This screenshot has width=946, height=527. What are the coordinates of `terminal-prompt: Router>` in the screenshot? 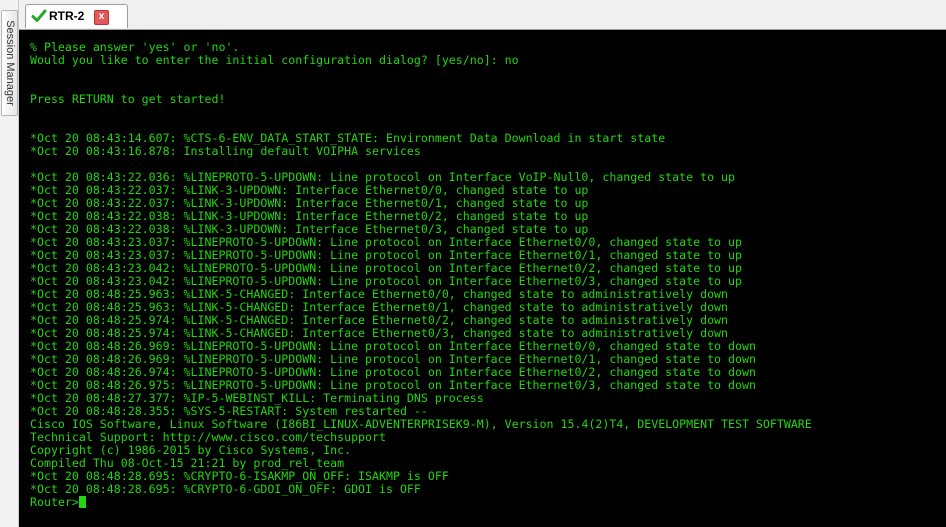 It's located at (54, 502).